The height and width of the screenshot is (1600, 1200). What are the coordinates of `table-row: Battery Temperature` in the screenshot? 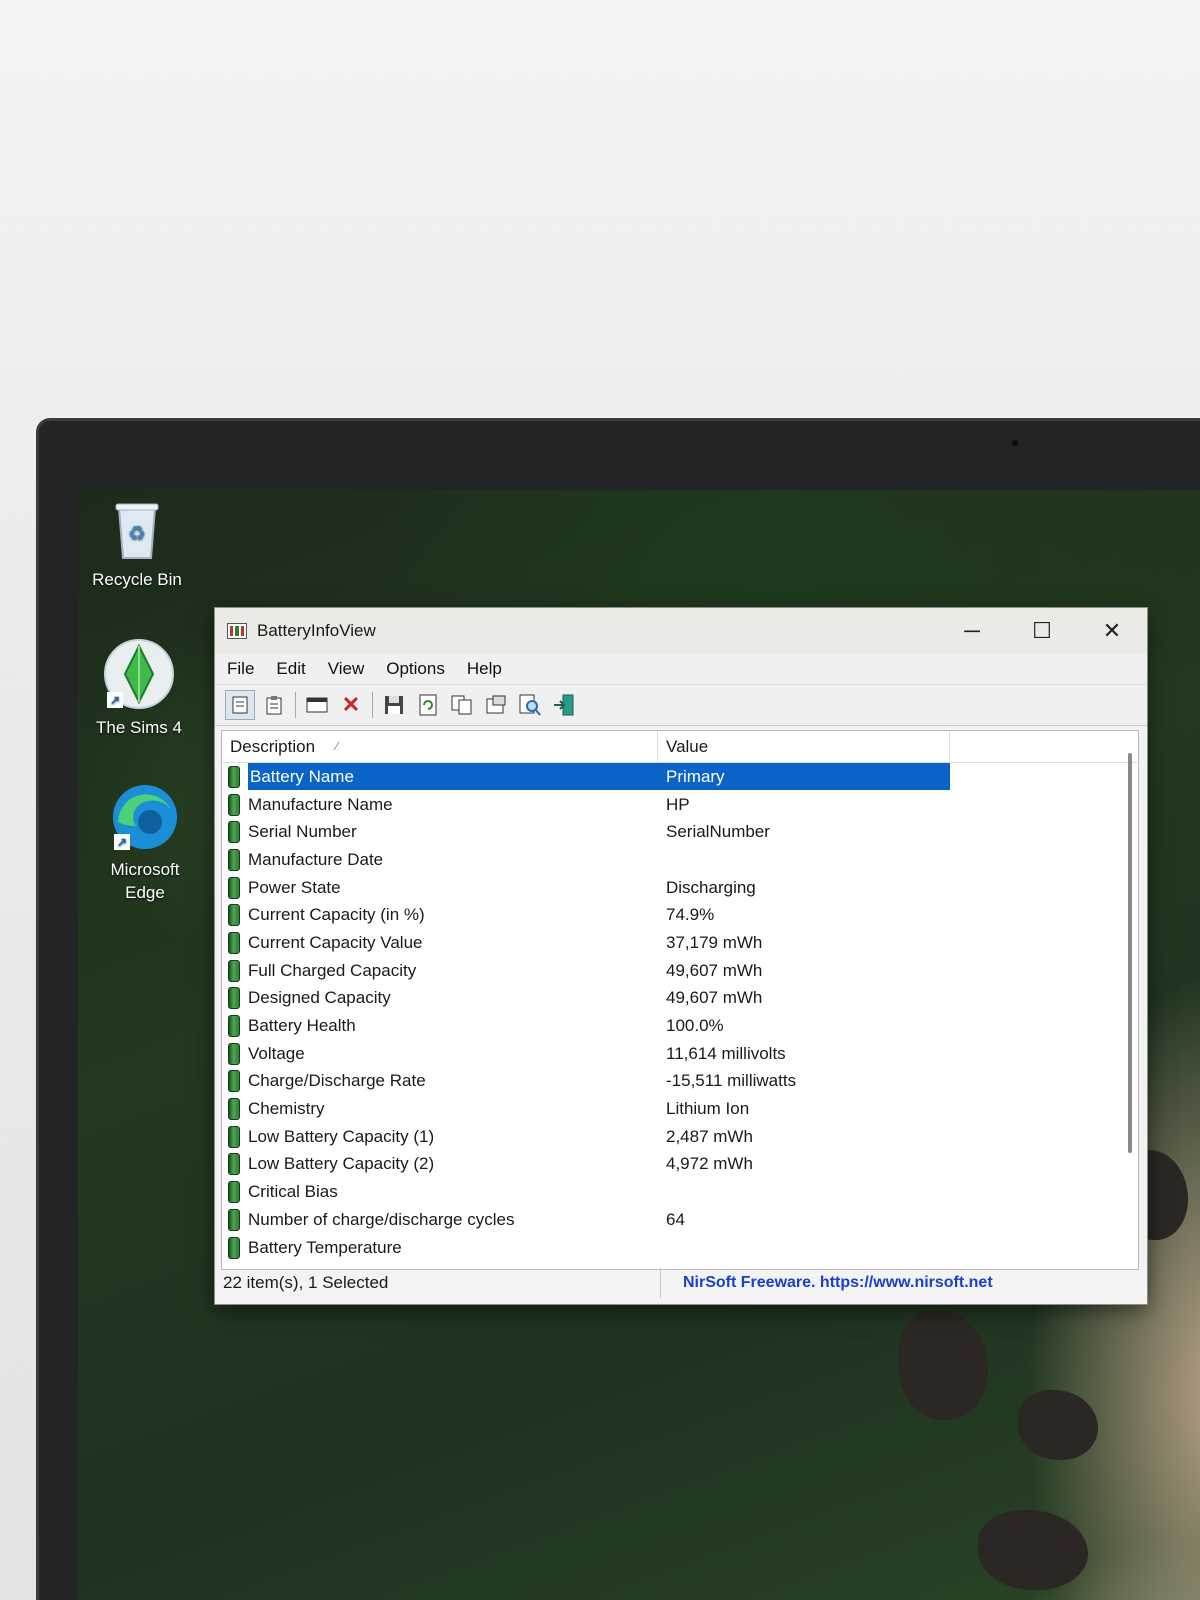 It's located at (680, 1248).